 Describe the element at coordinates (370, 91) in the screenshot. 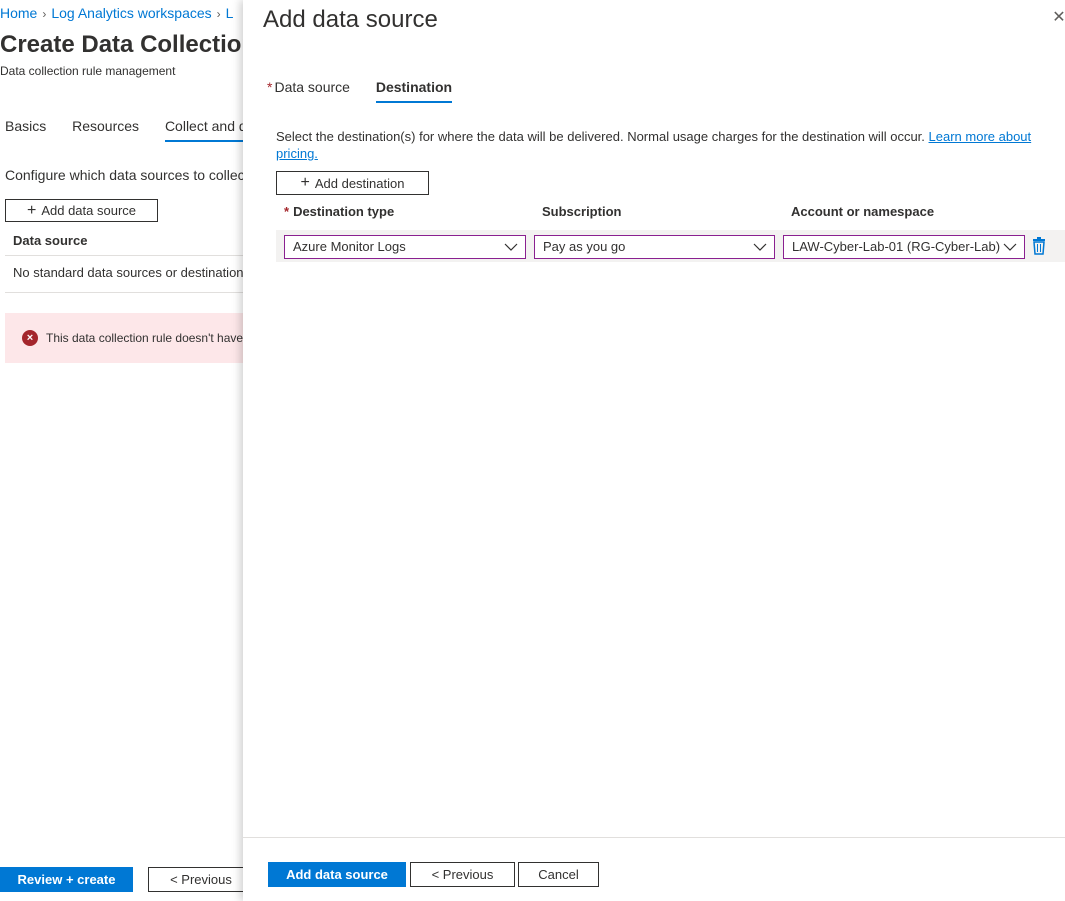

I see `blade-tabs: * Data source Destination` at that location.